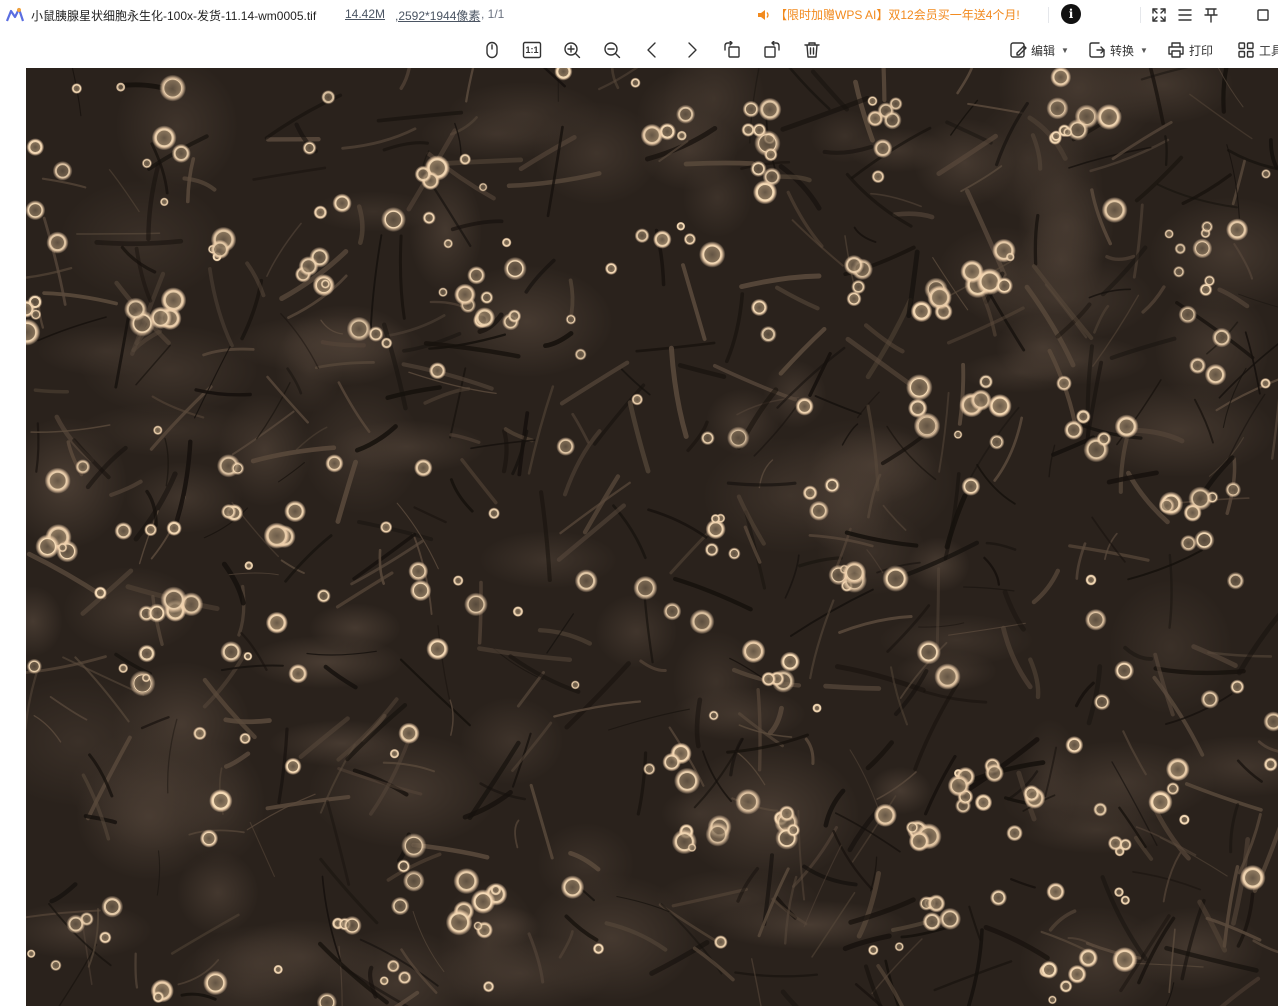 This screenshot has width=1278, height=1006. I want to click on print-button: 打印, so click(1190, 50).